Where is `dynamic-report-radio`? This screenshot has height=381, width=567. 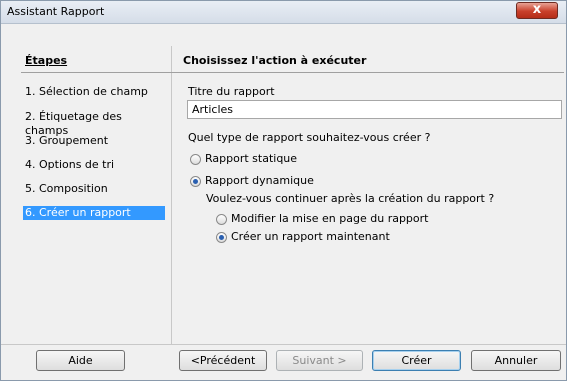 dynamic-report-radio is located at coordinates (195, 181).